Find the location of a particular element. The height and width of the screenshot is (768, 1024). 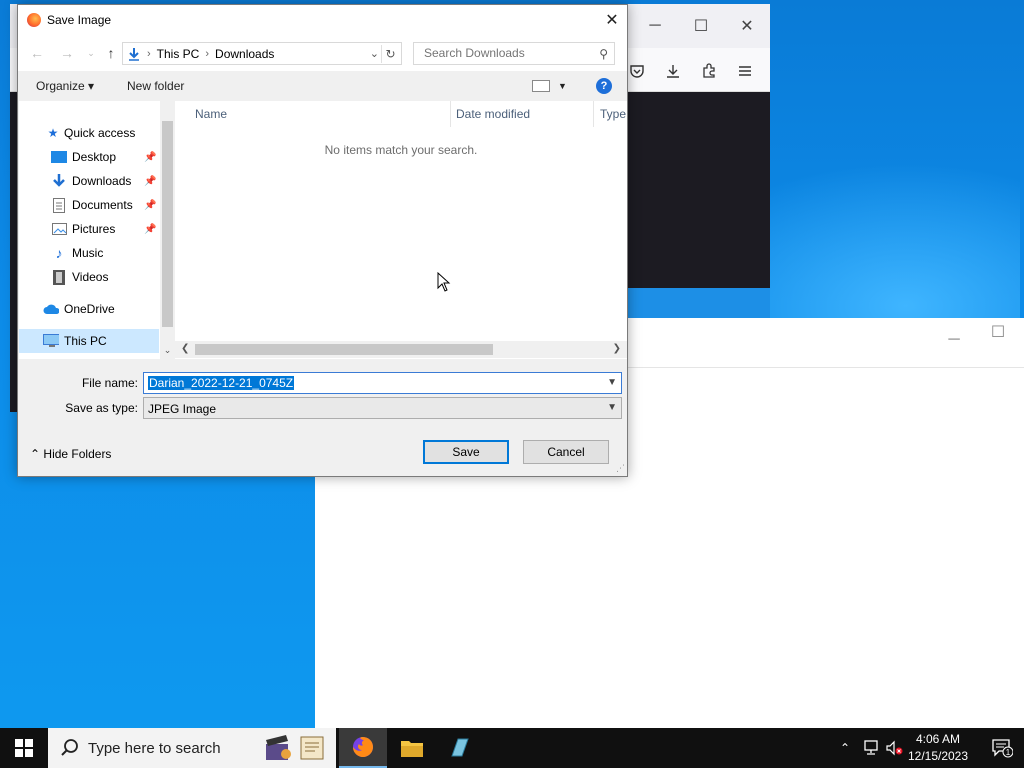

save-type-value: JPEG Image is located at coordinates (182, 409).